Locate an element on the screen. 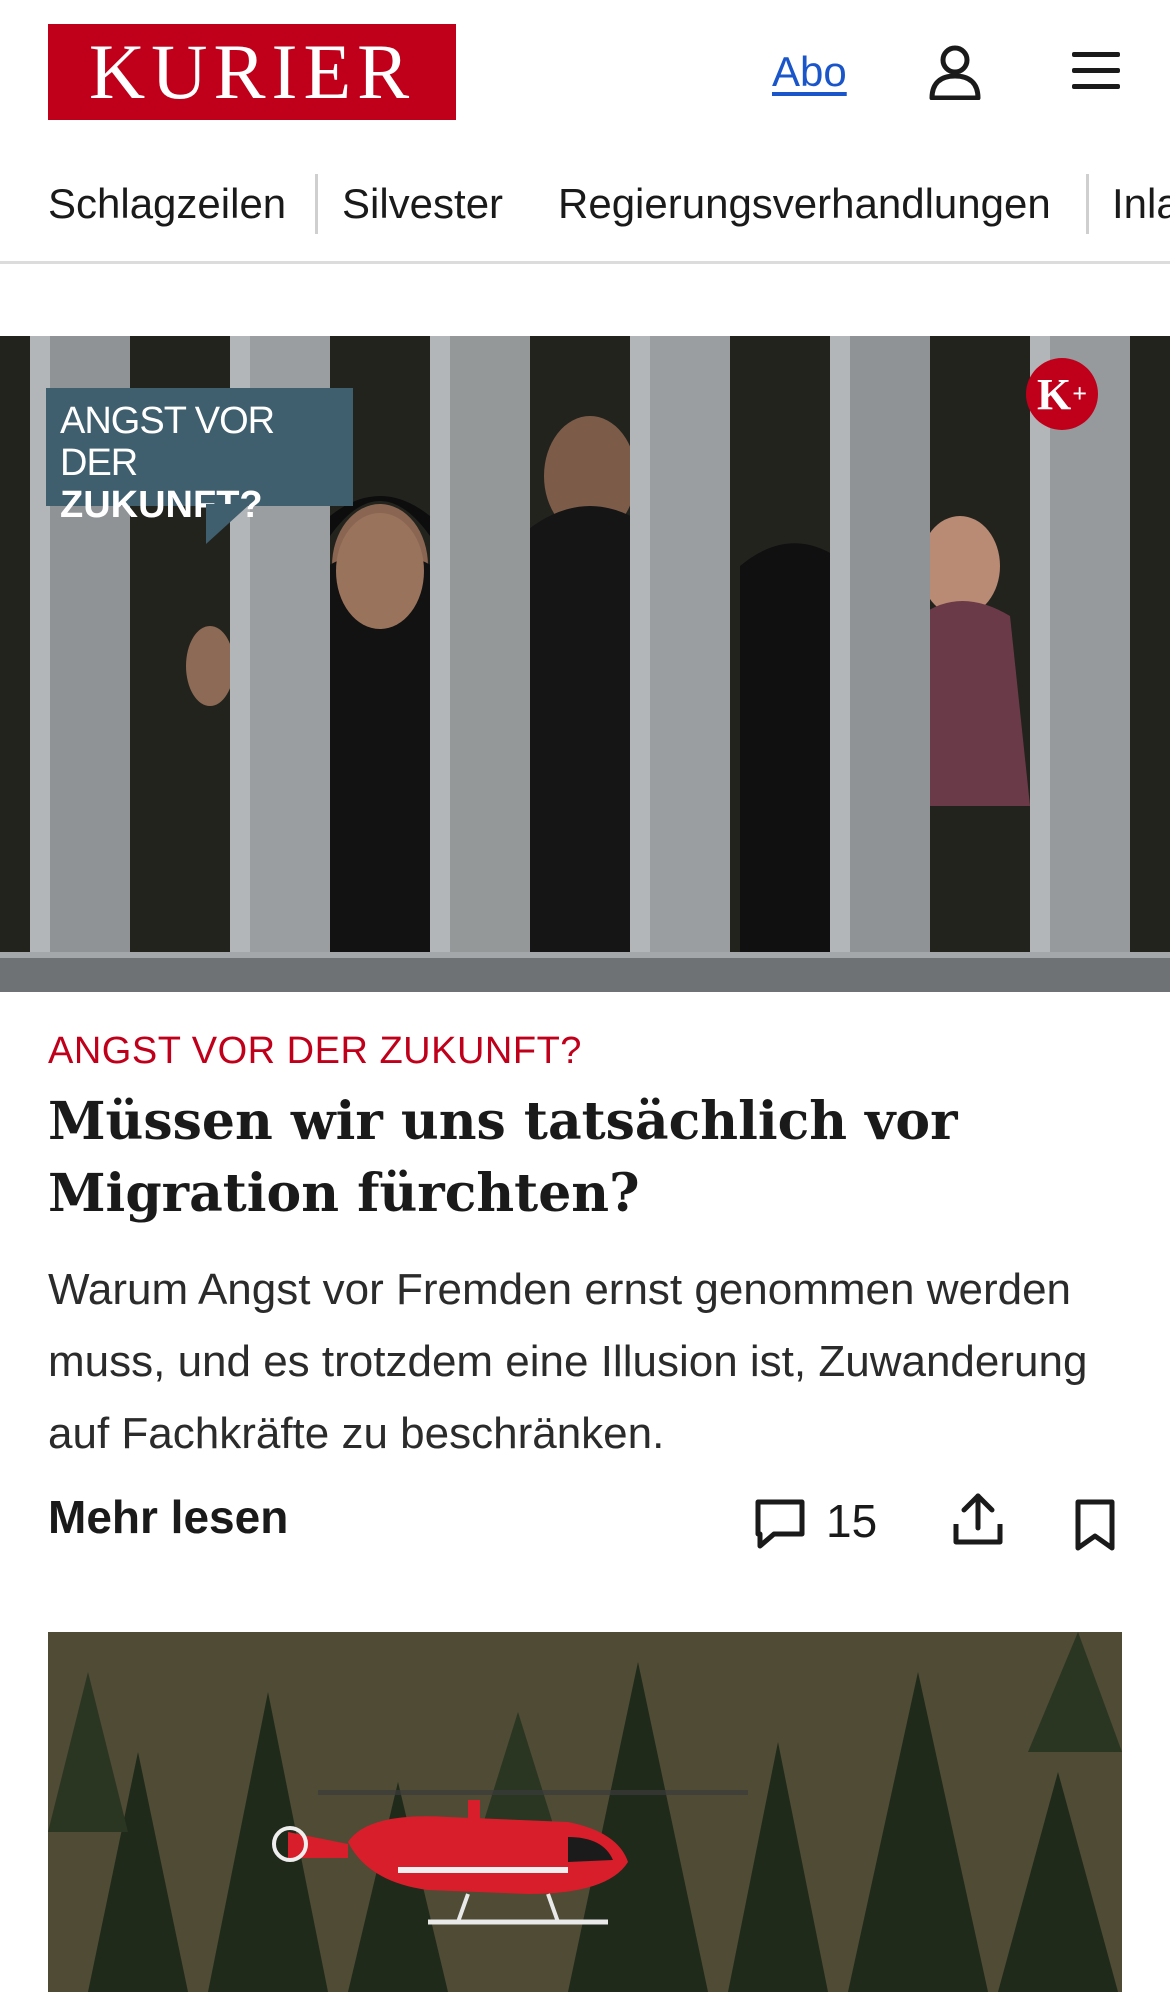 Image resolution: width=1170 pixels, height=1992 pixels. nav-item-inland: Inla is located at coordinates (1141, 204).